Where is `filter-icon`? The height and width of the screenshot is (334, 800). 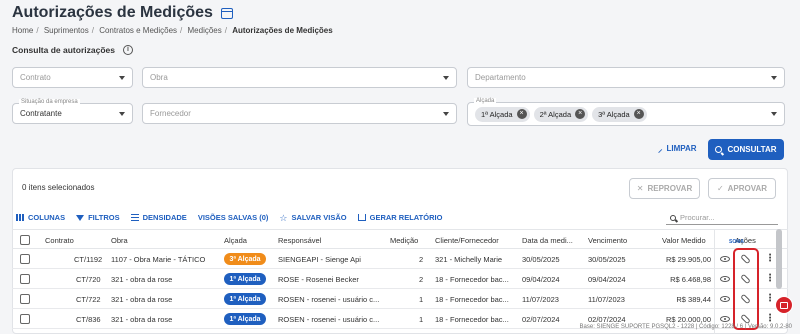
filter-icon is located at coordinates (80, 217).